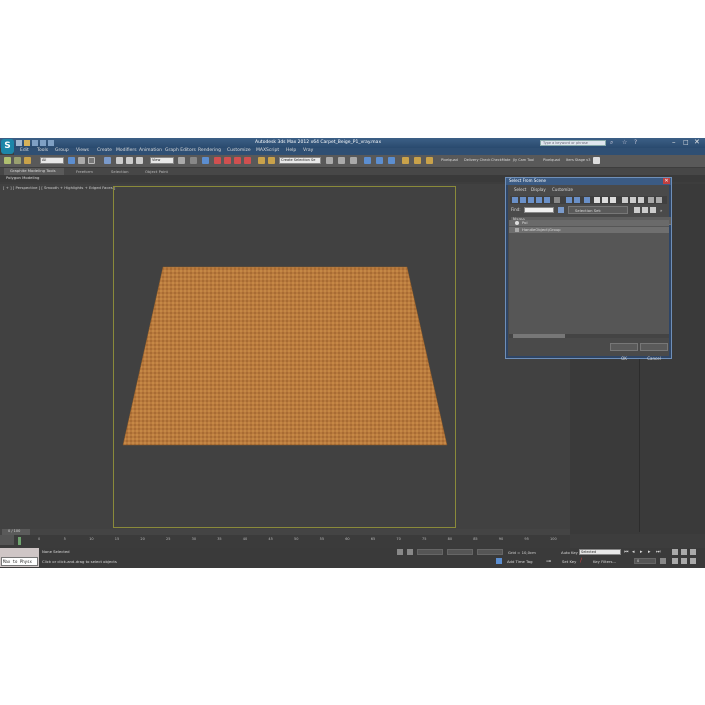 The height and width of the screenshot is (705, 705). Describe the element at coordinates (651, 552) in the screenshot. I see `next-frame-icon: ▸` at that location.